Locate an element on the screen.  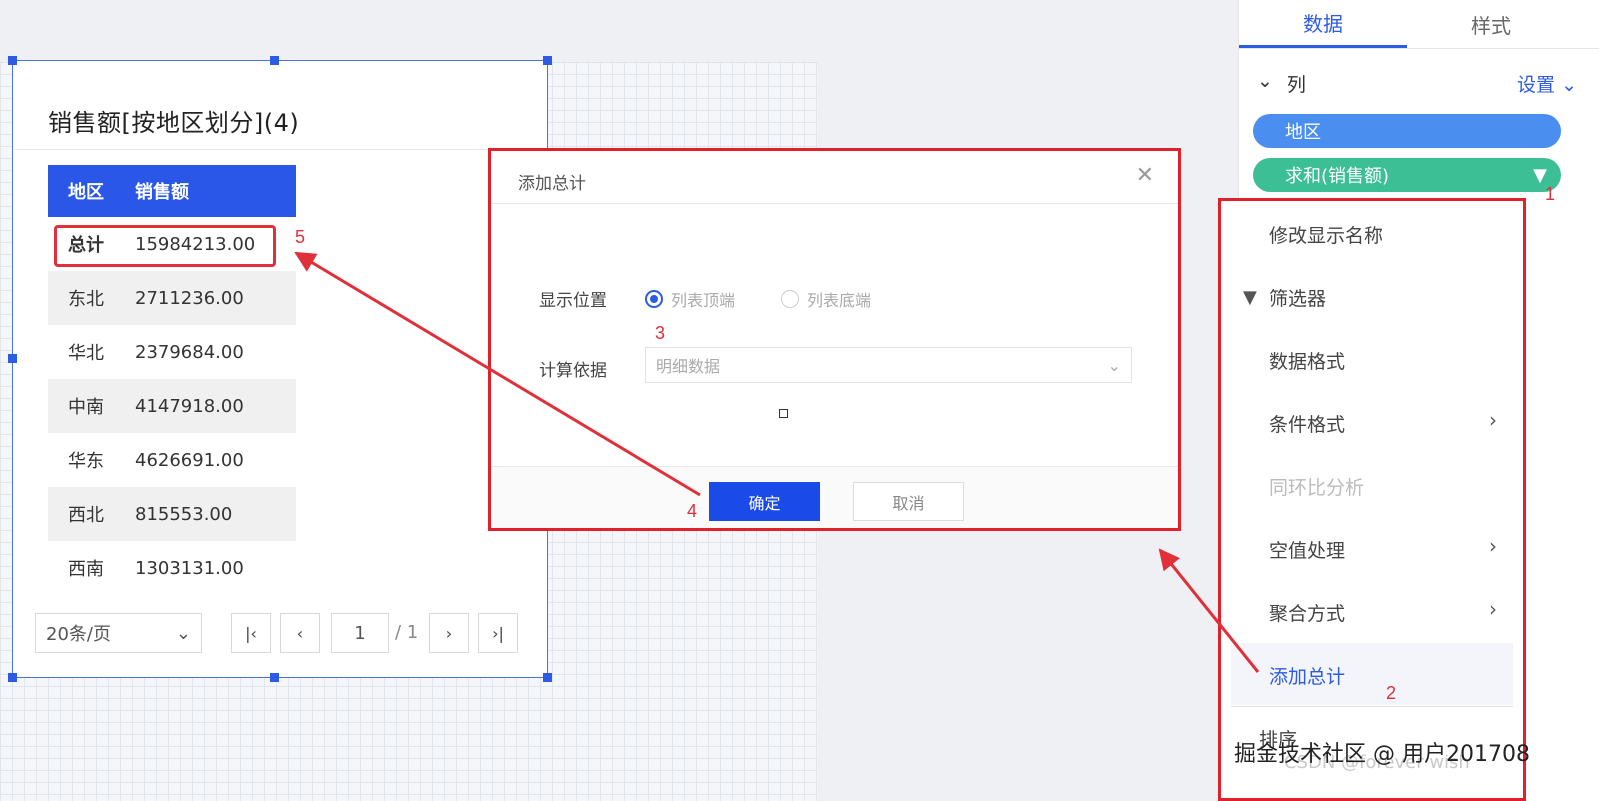
pagination: 20条/页 ⌄ is located at coordinates (118, 633).